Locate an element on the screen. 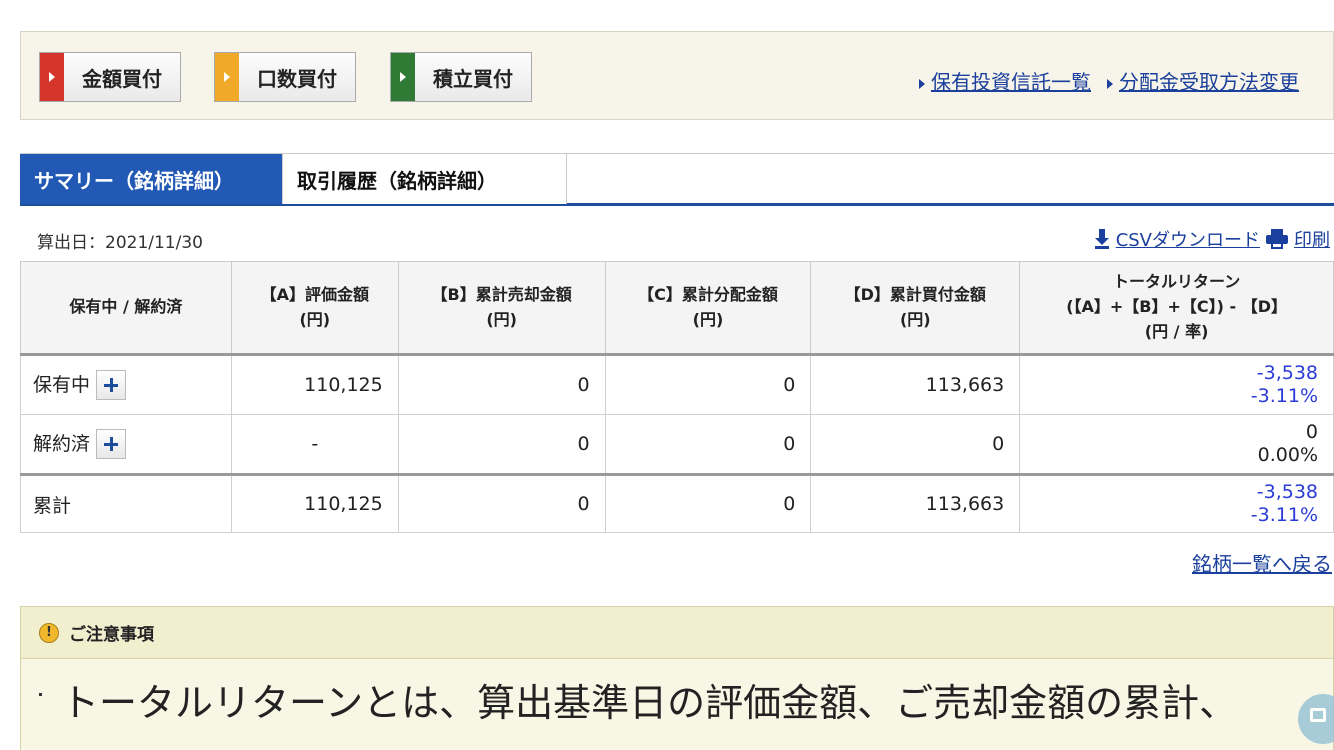  table-row-total: 累計 110,125 0 0 113,663 -3,538 -3.11% is located at coordinates (677, 503).